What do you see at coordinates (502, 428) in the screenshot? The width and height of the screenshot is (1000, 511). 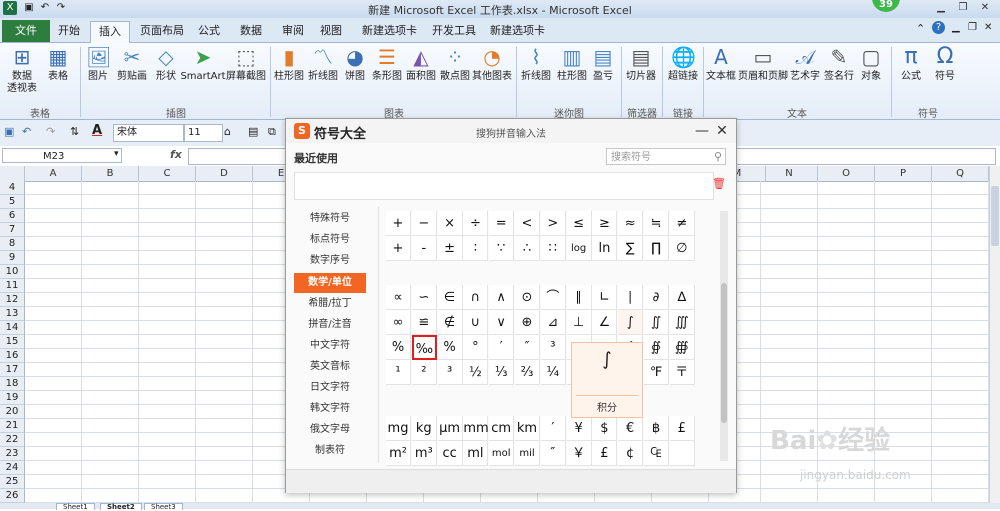 I see `symbol-cell: cm` at bounding box center [502, 428].